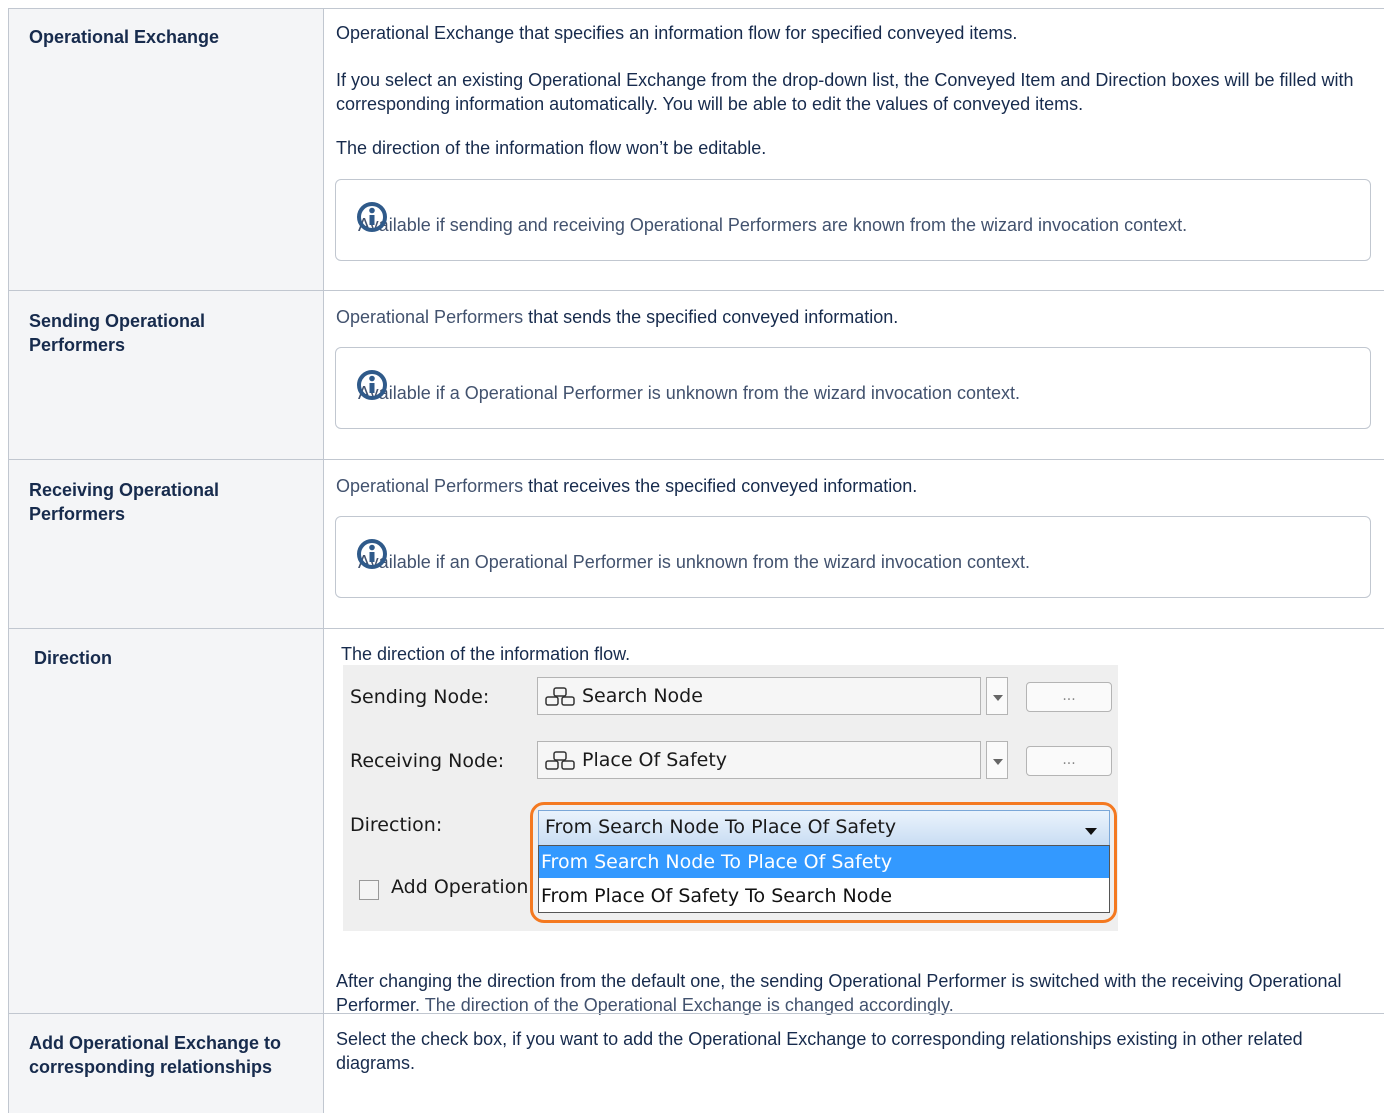 Image resolution: width=1384 pixels, height=1113 pixels. Describe the element at coordinates (486, 654) in the screenshot. I see `paragraph: The direction of the information flow.` at that location.